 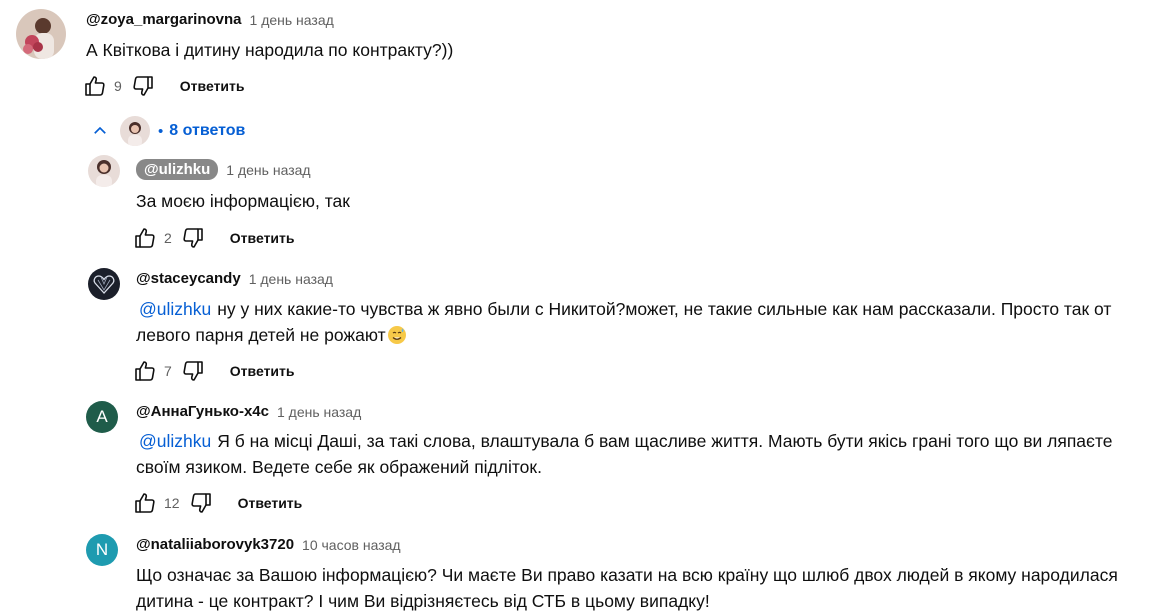 I want to click on avatar-ulizhku, so click(x=104, y=171).